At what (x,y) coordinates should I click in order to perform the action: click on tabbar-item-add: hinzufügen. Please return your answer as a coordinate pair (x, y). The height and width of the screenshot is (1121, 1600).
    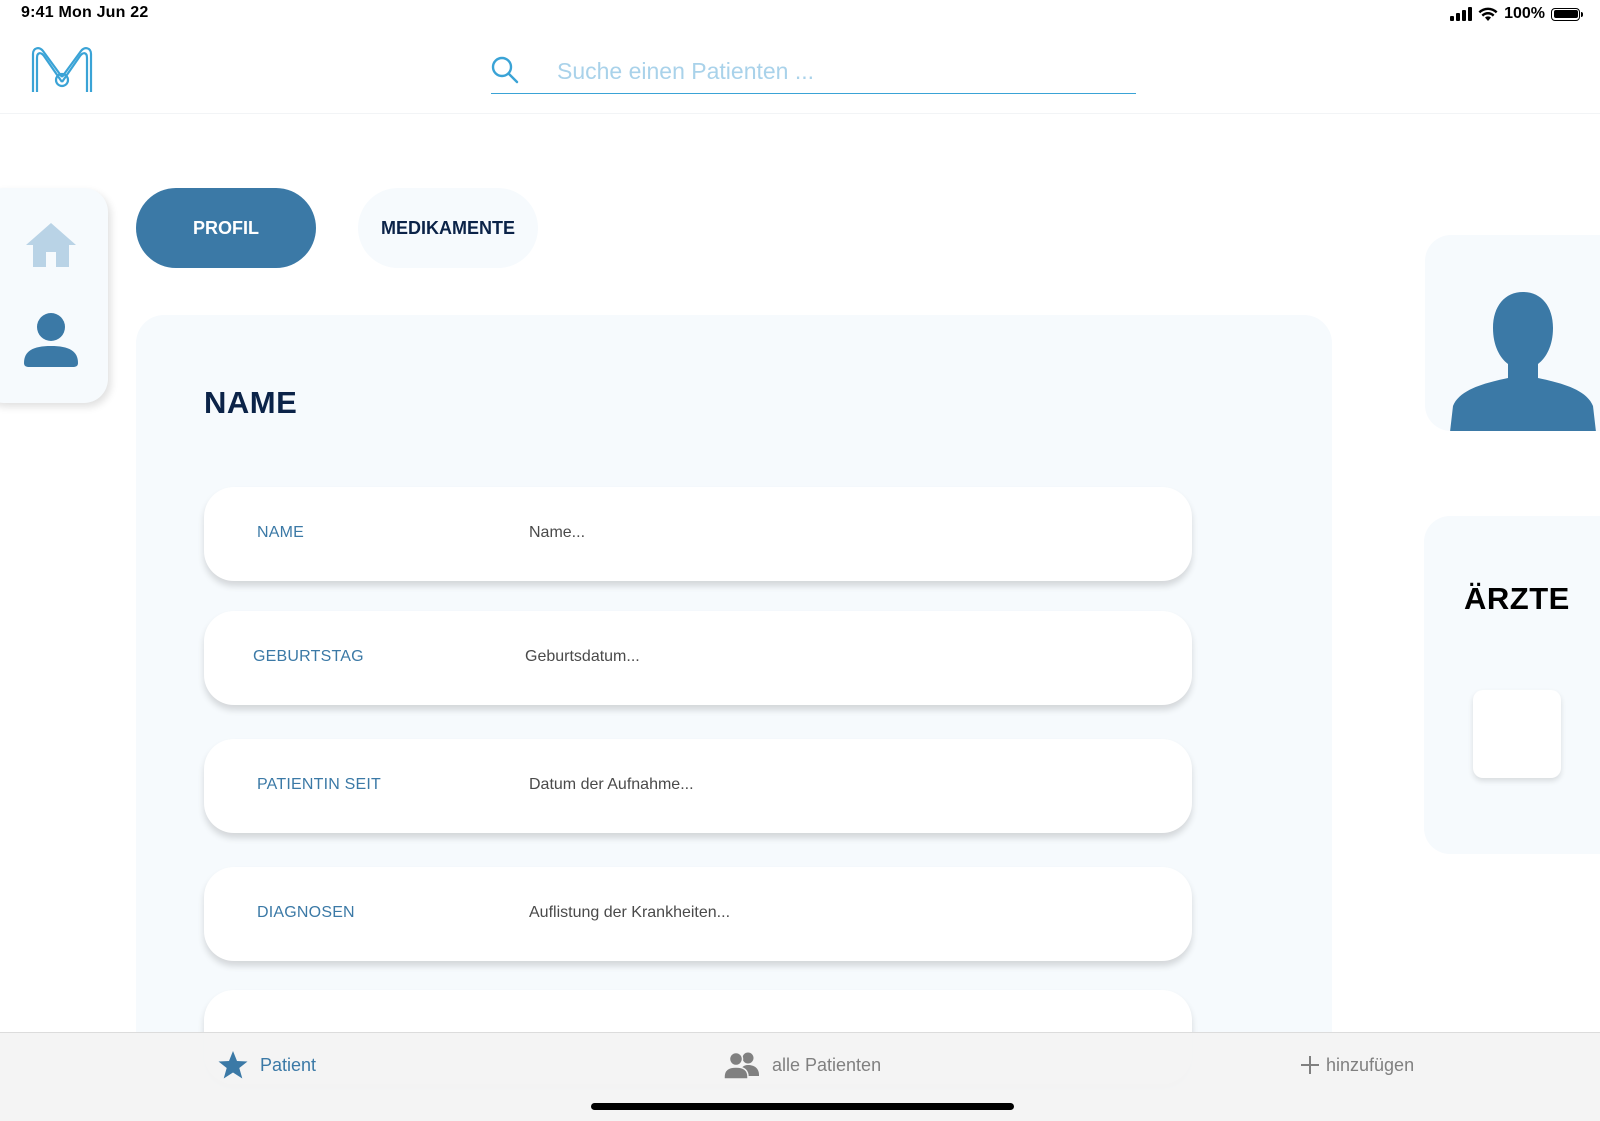
    Looking at the image, I should click on (1357, 1065).